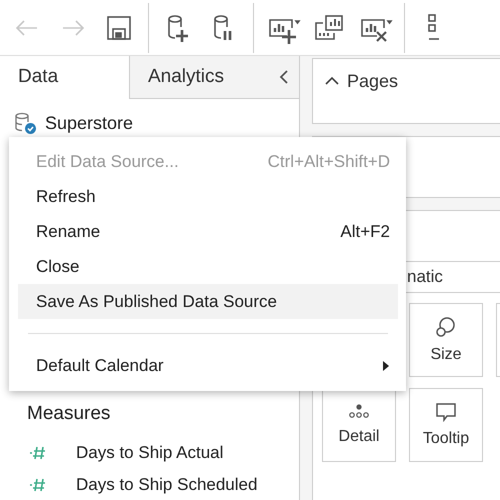 This screenshot has width=500, height=500. I want to click on dots-icon, so click(359, 412).